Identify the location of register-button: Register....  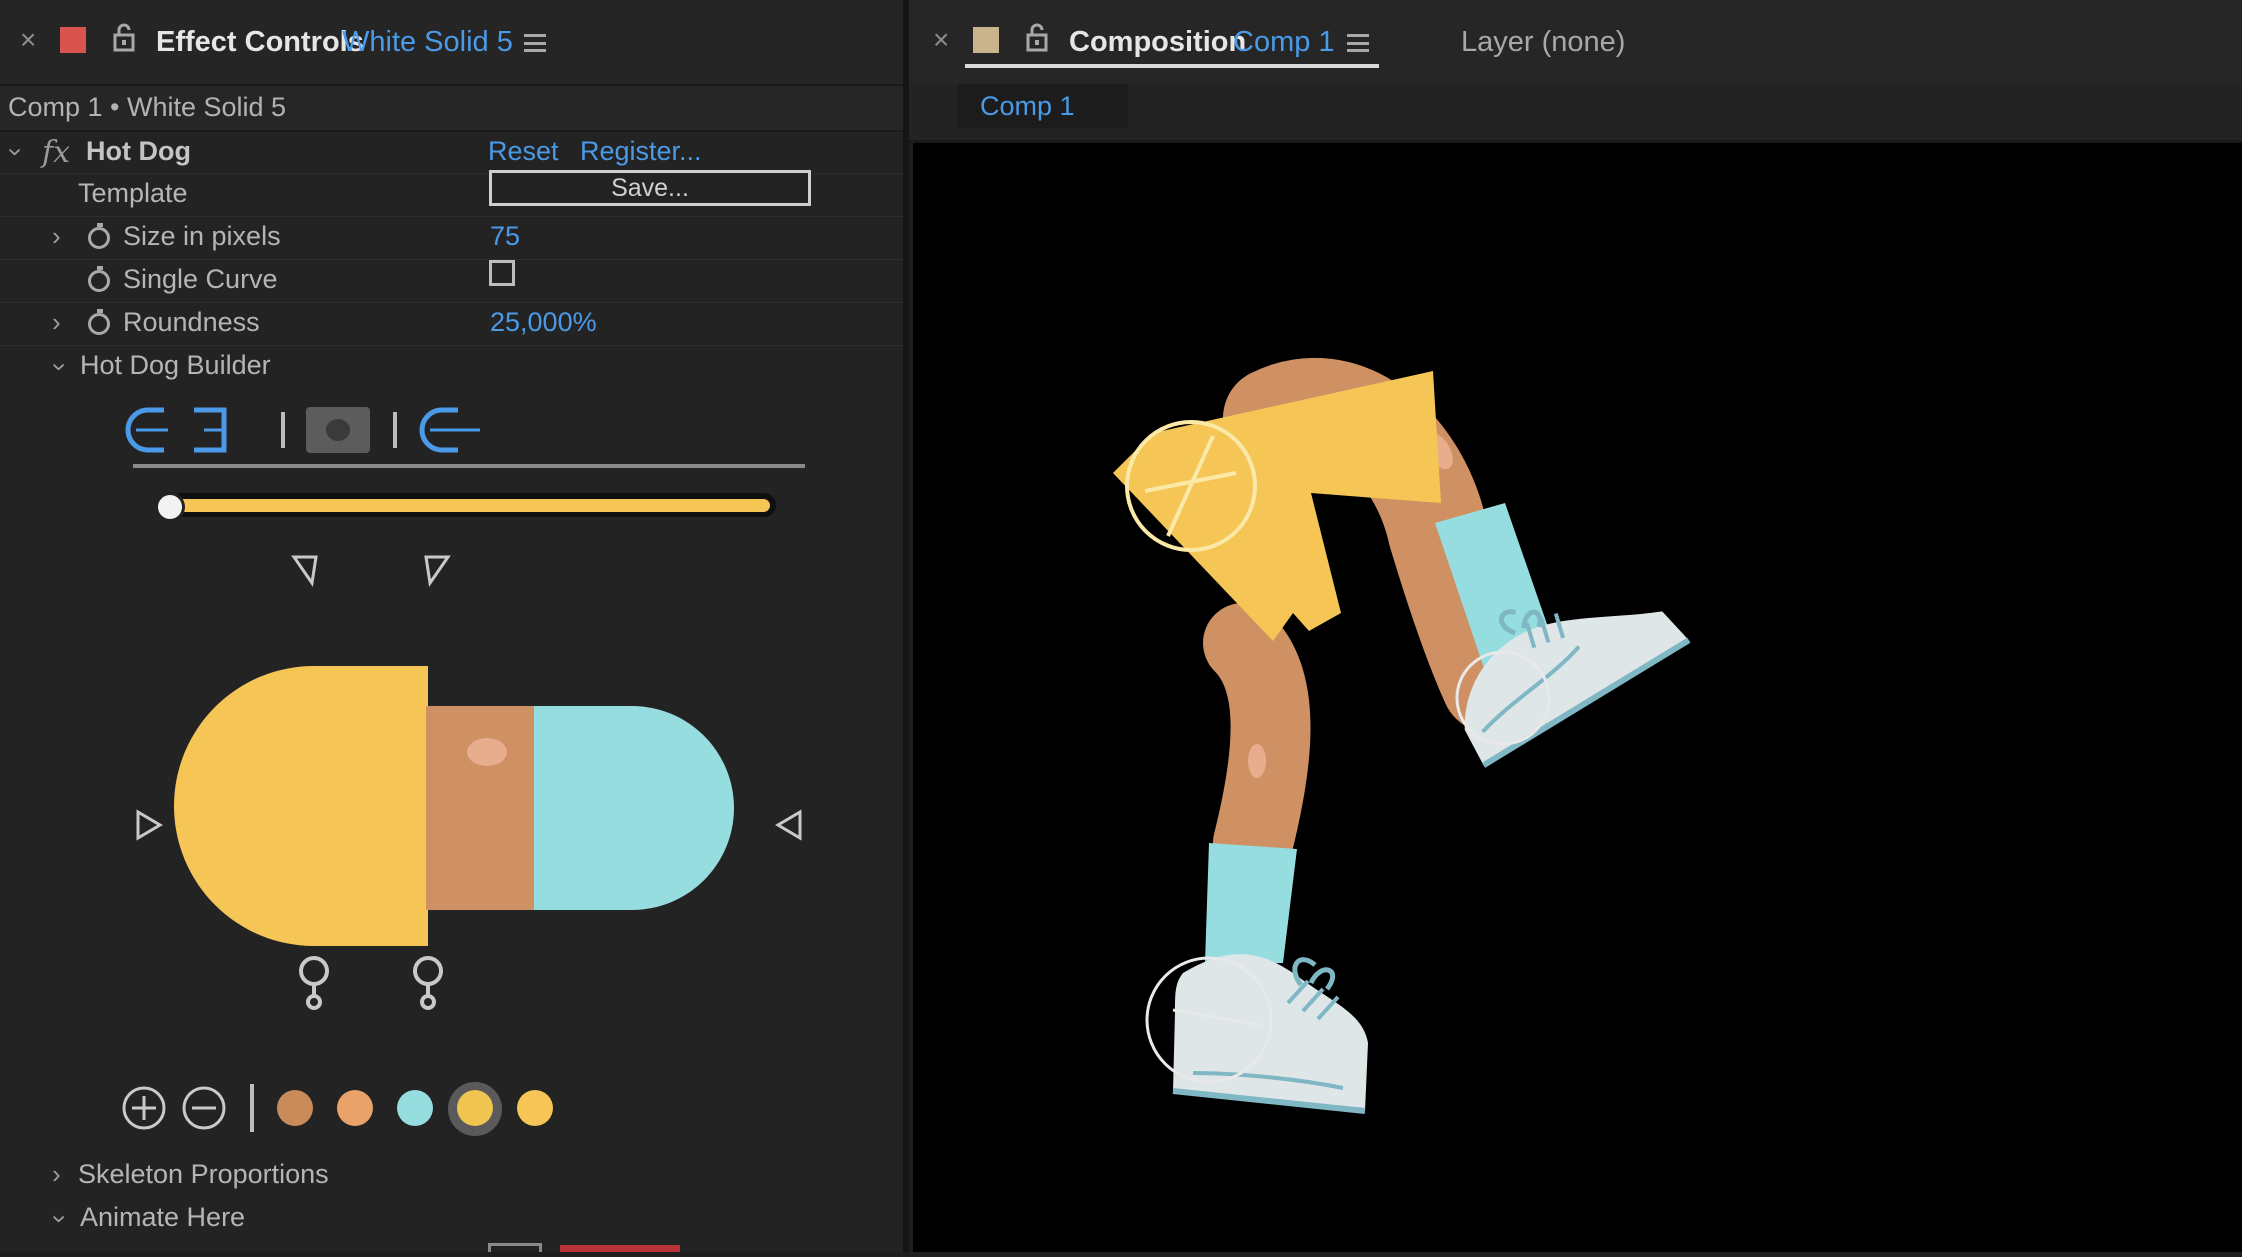
(641, 151).